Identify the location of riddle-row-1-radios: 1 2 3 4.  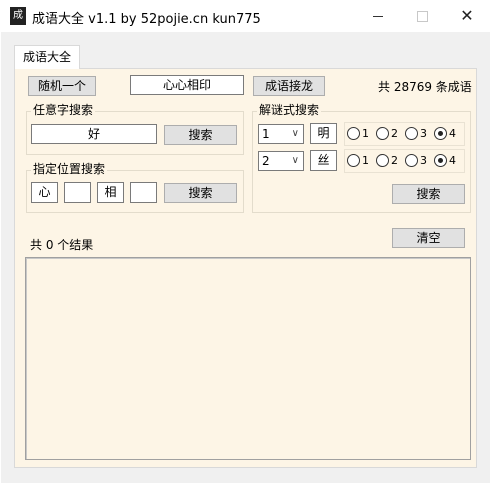
(405, 133).